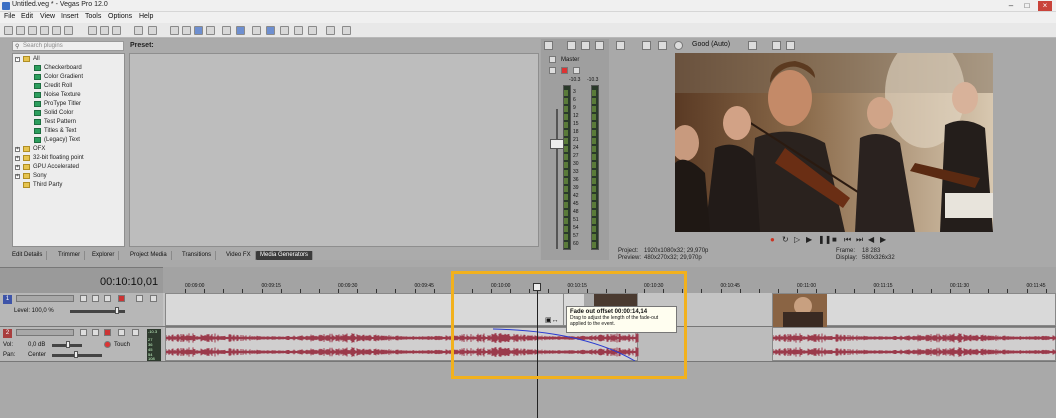 The width and height of the screenshot is (1056, 418). I want to click on zoom-tool-icon, so click(210, 30).